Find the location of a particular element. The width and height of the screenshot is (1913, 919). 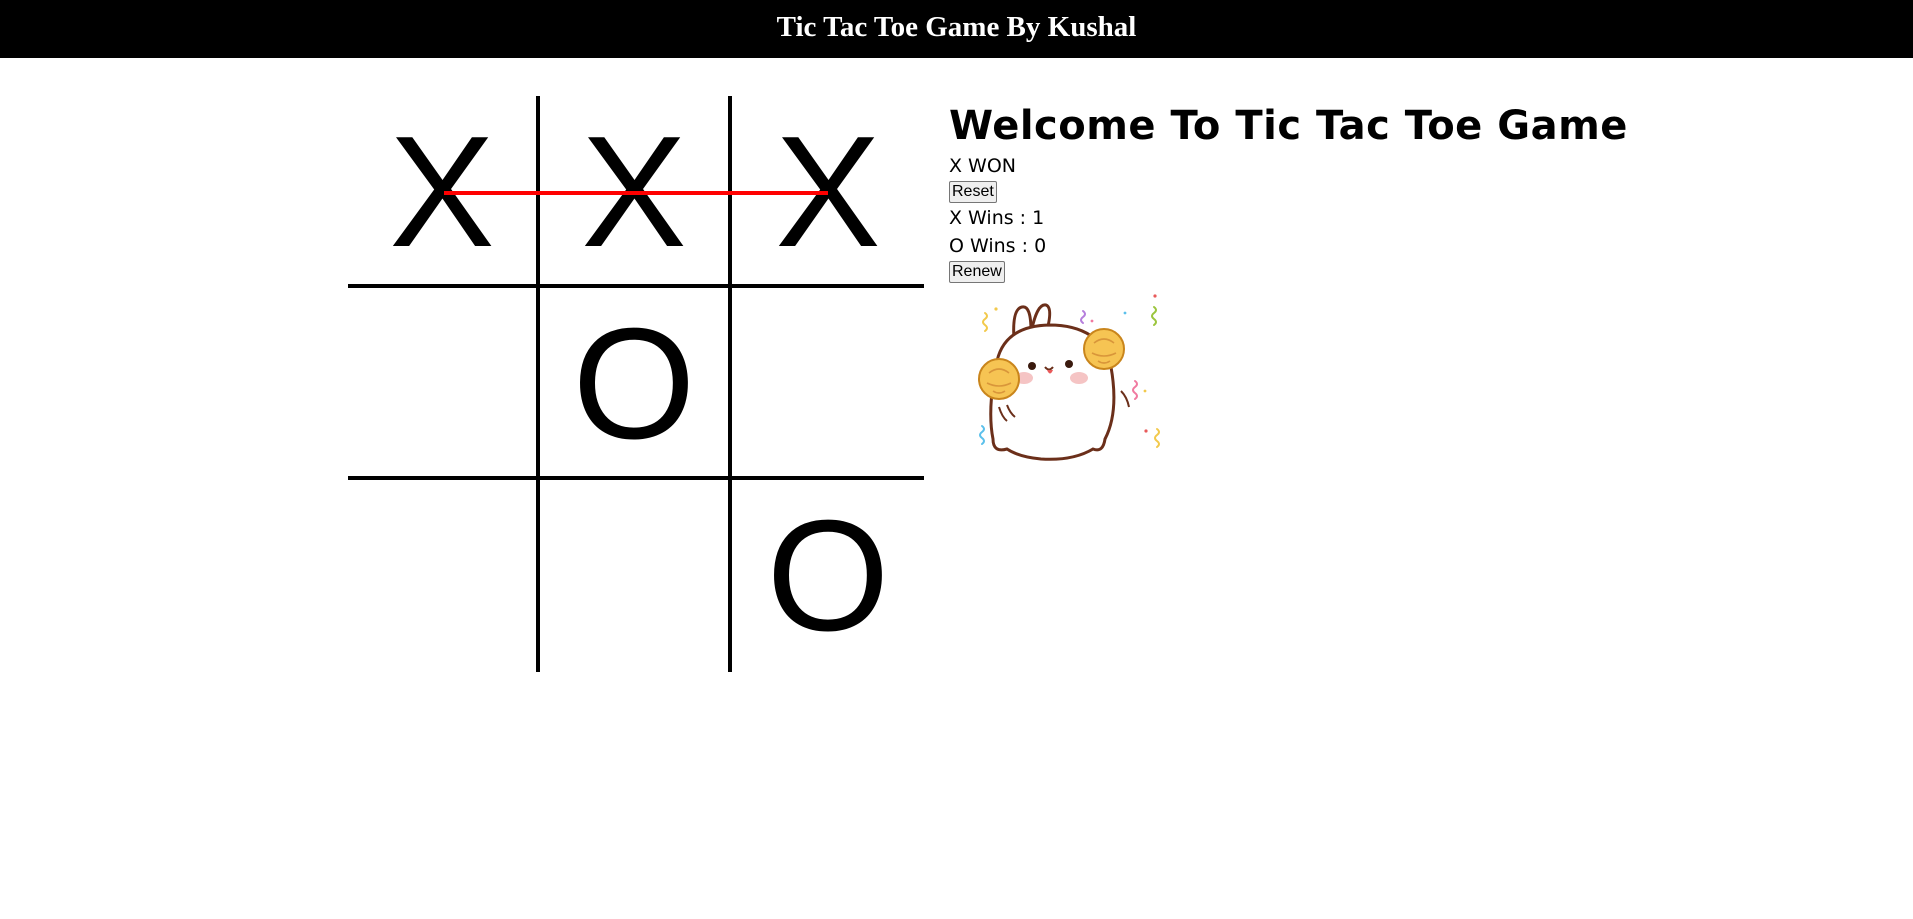

page-title: Tic Tac Toe Game By Kushal is located at coordinates (956, 27).